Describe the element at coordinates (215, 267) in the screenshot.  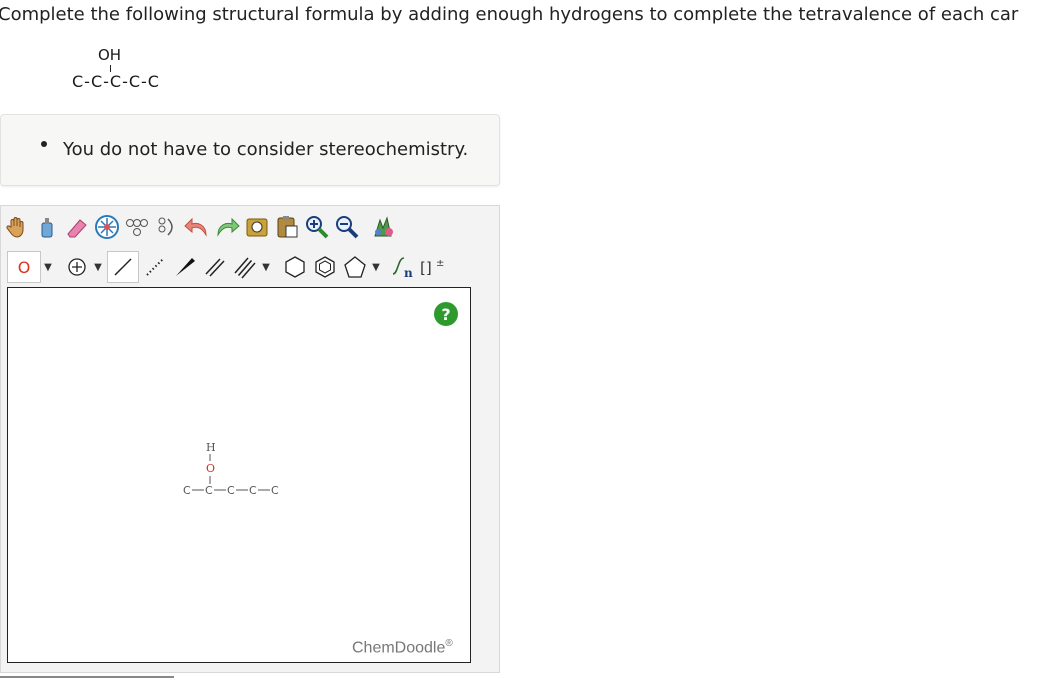
I see `double-bond-icon` at that location.